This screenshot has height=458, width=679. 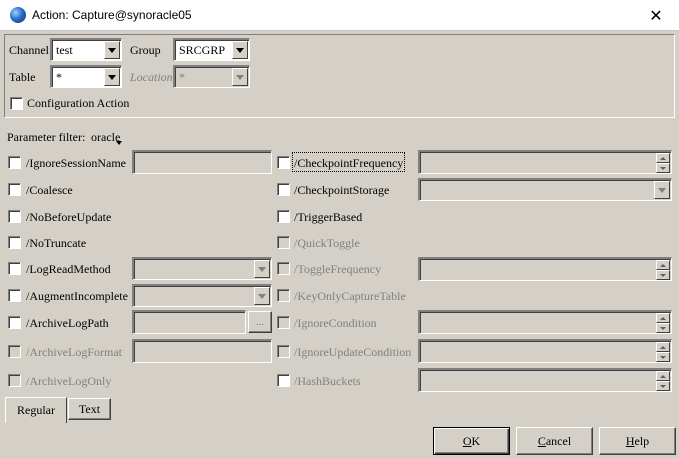 I want to click on param-checkbox-archivelogonly, so click(x=14, y=380).